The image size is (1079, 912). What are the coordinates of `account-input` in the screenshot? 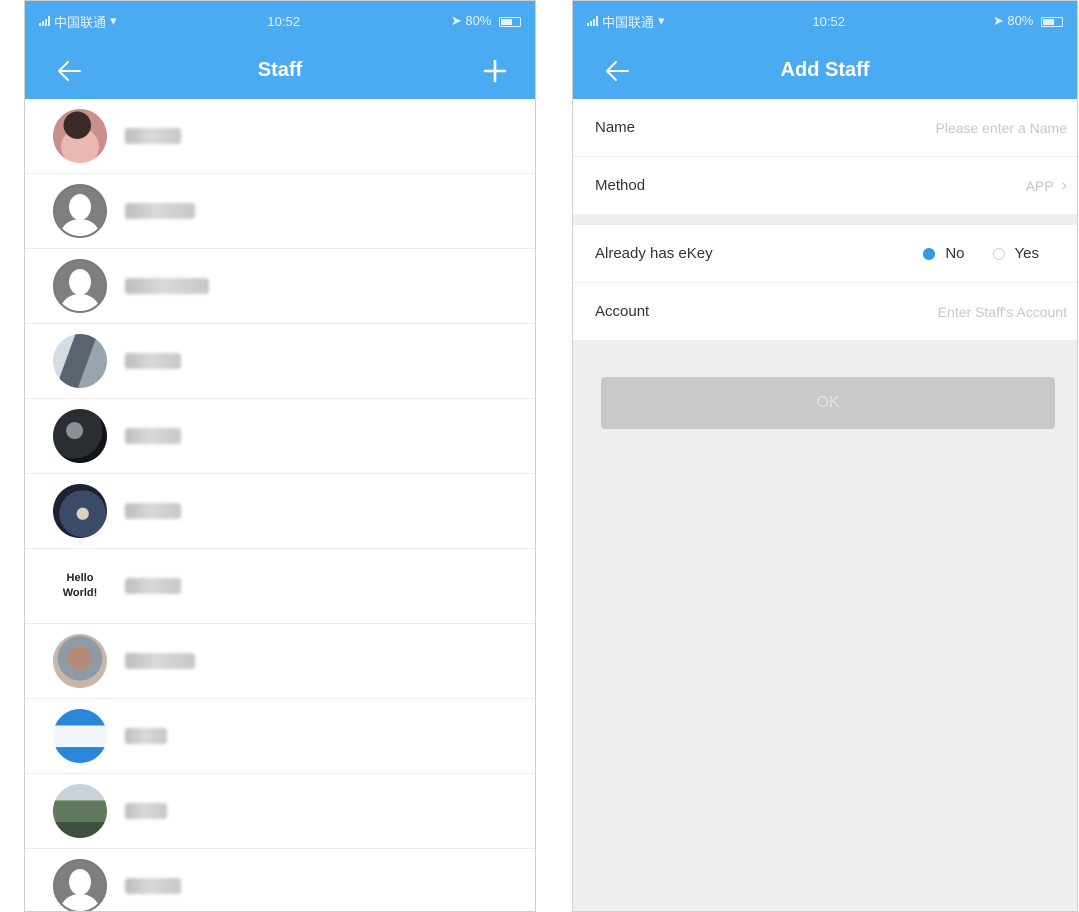 It's located at (957, 311).